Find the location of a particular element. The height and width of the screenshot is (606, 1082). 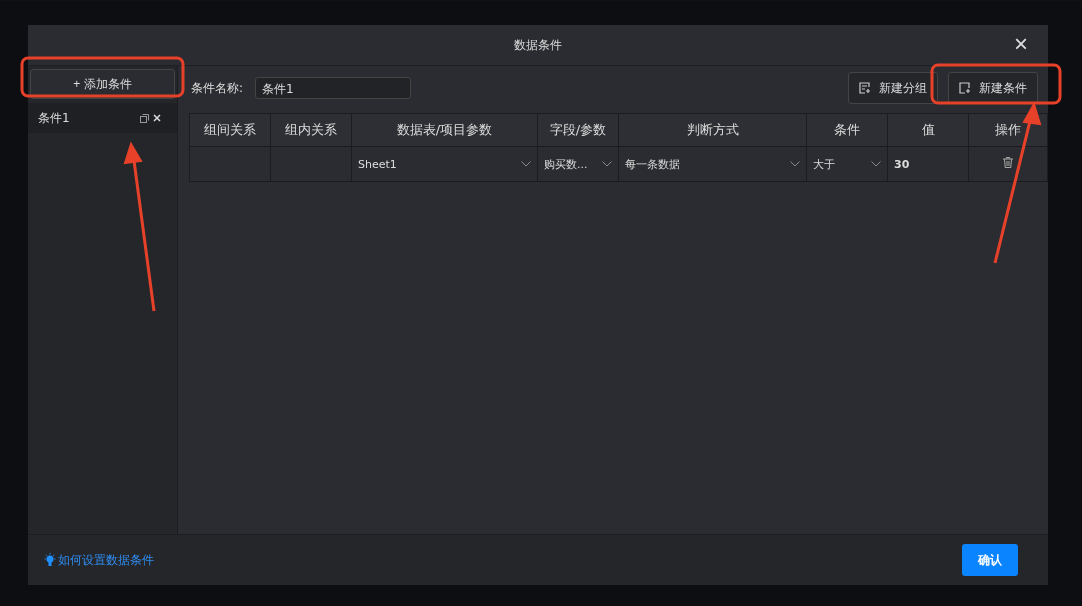

condition-name: 条件1 is located at coordinates (54, 118).